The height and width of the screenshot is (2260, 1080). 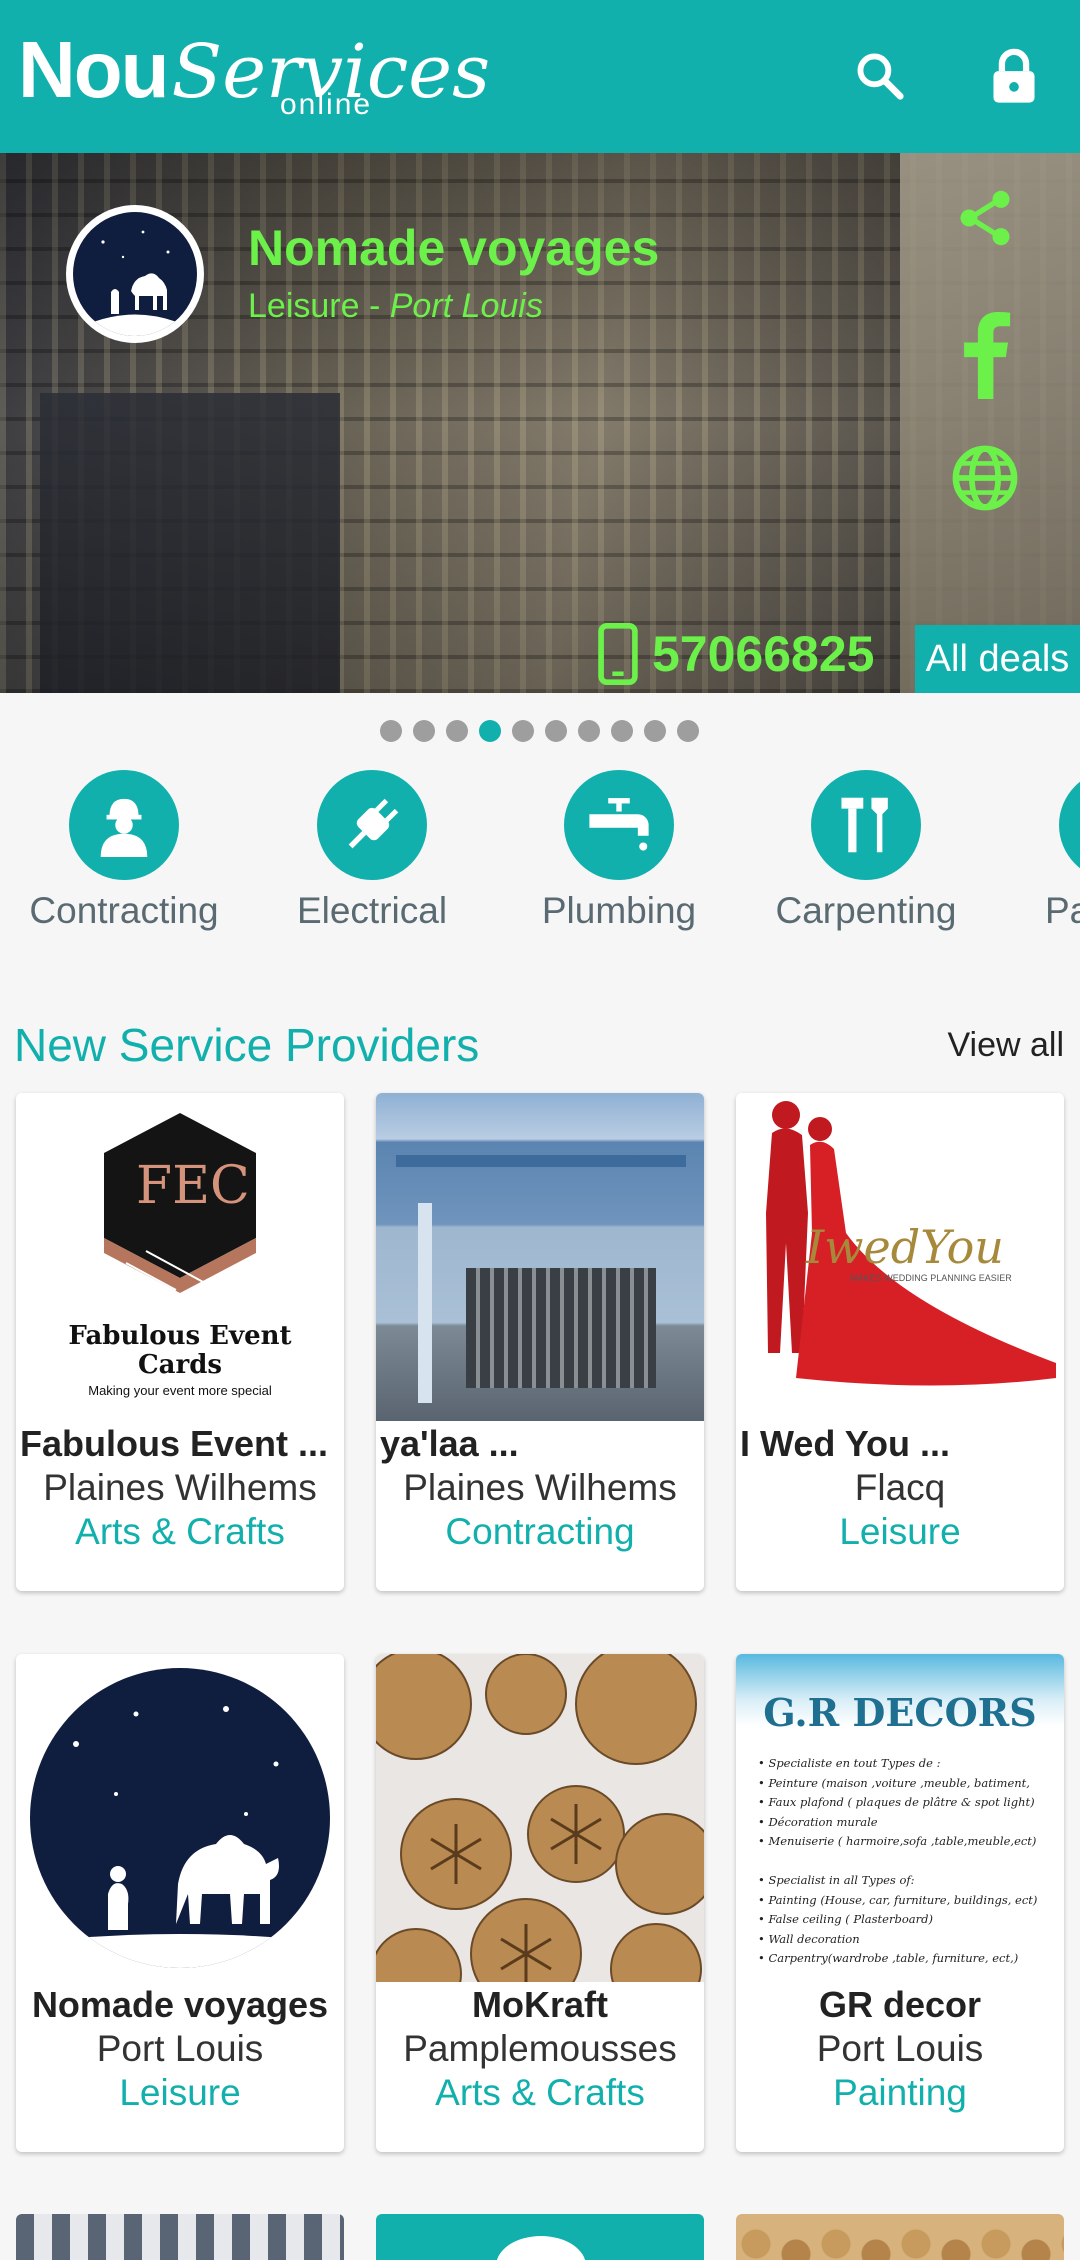 What do you see at coordinates (845, 1919) in the screenshot?
I see `flyer-line: • False ceiling ( Plasterboard)` at bounding box center [845, 1919].